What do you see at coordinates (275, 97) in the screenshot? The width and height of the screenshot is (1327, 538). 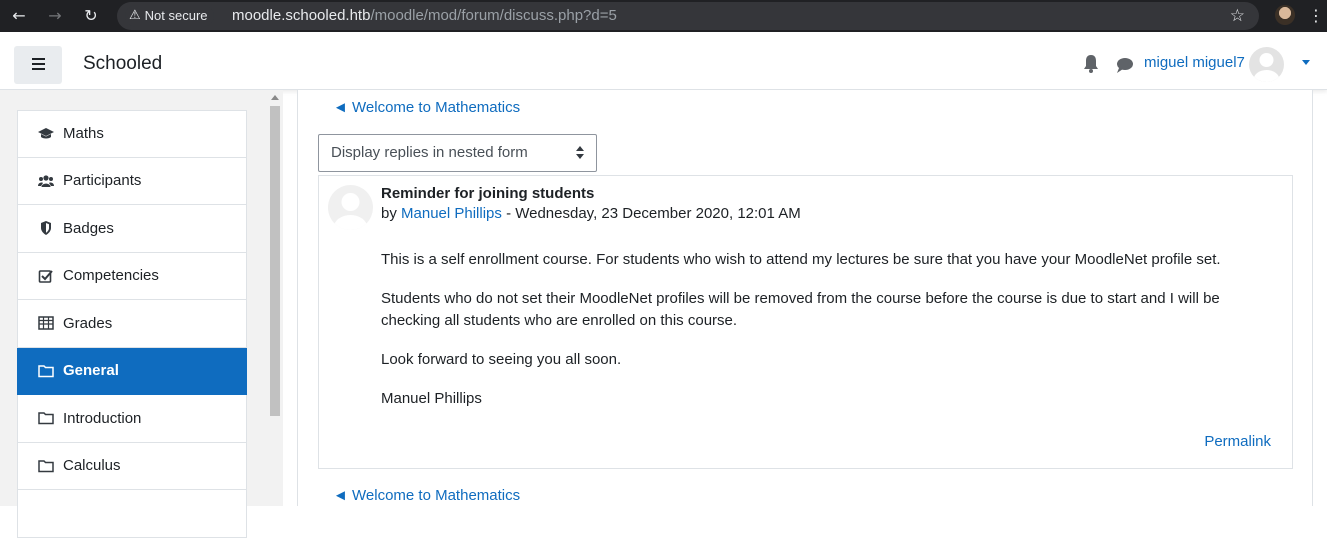 I see `scroll-up-arrow-icon` at bounding box center [275, 97].